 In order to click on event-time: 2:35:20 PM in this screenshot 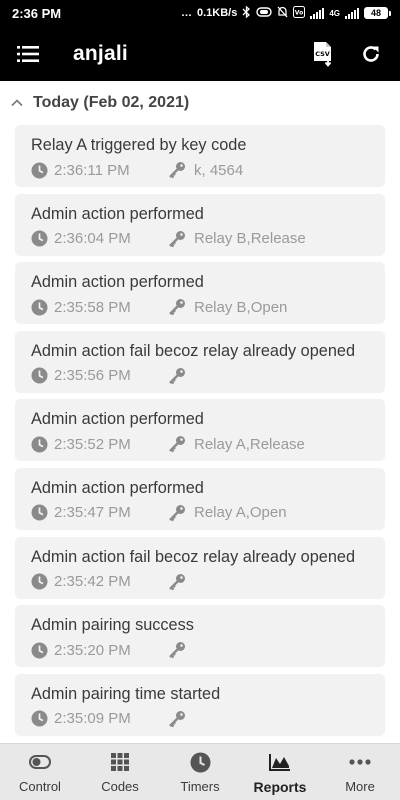, I will do `click(92, 650)`.